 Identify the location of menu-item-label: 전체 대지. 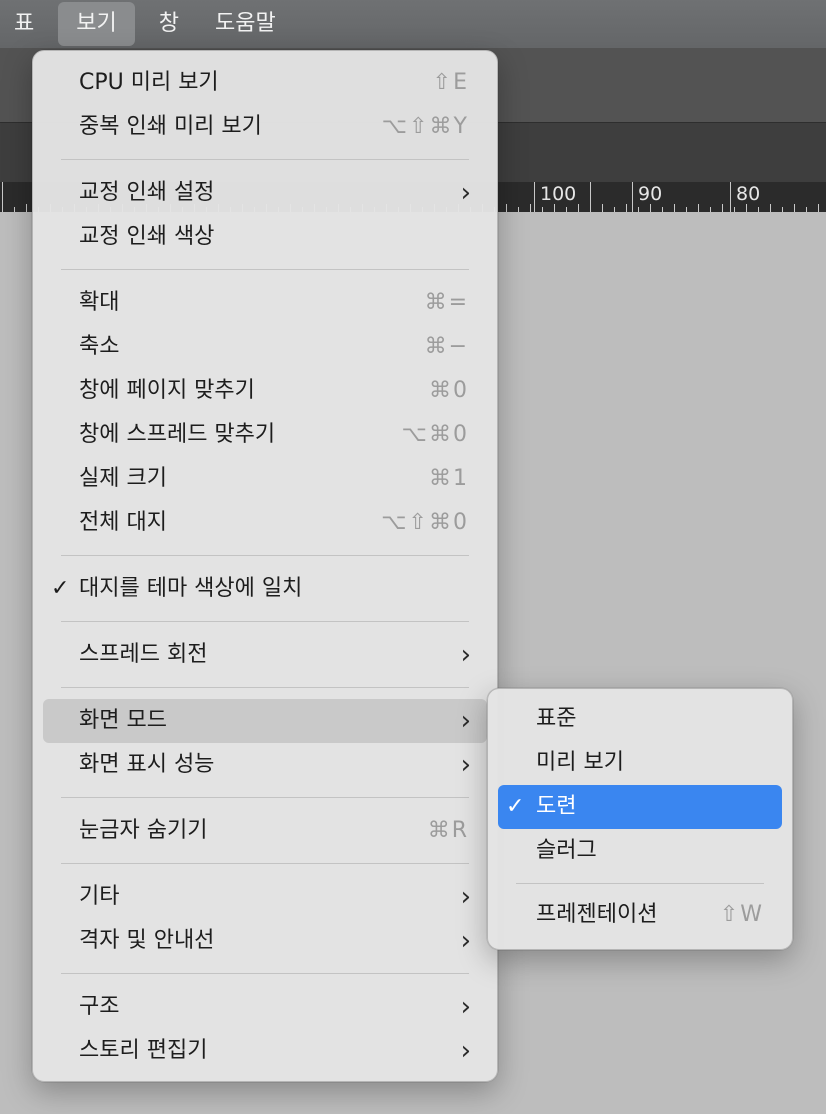
(123, 522).